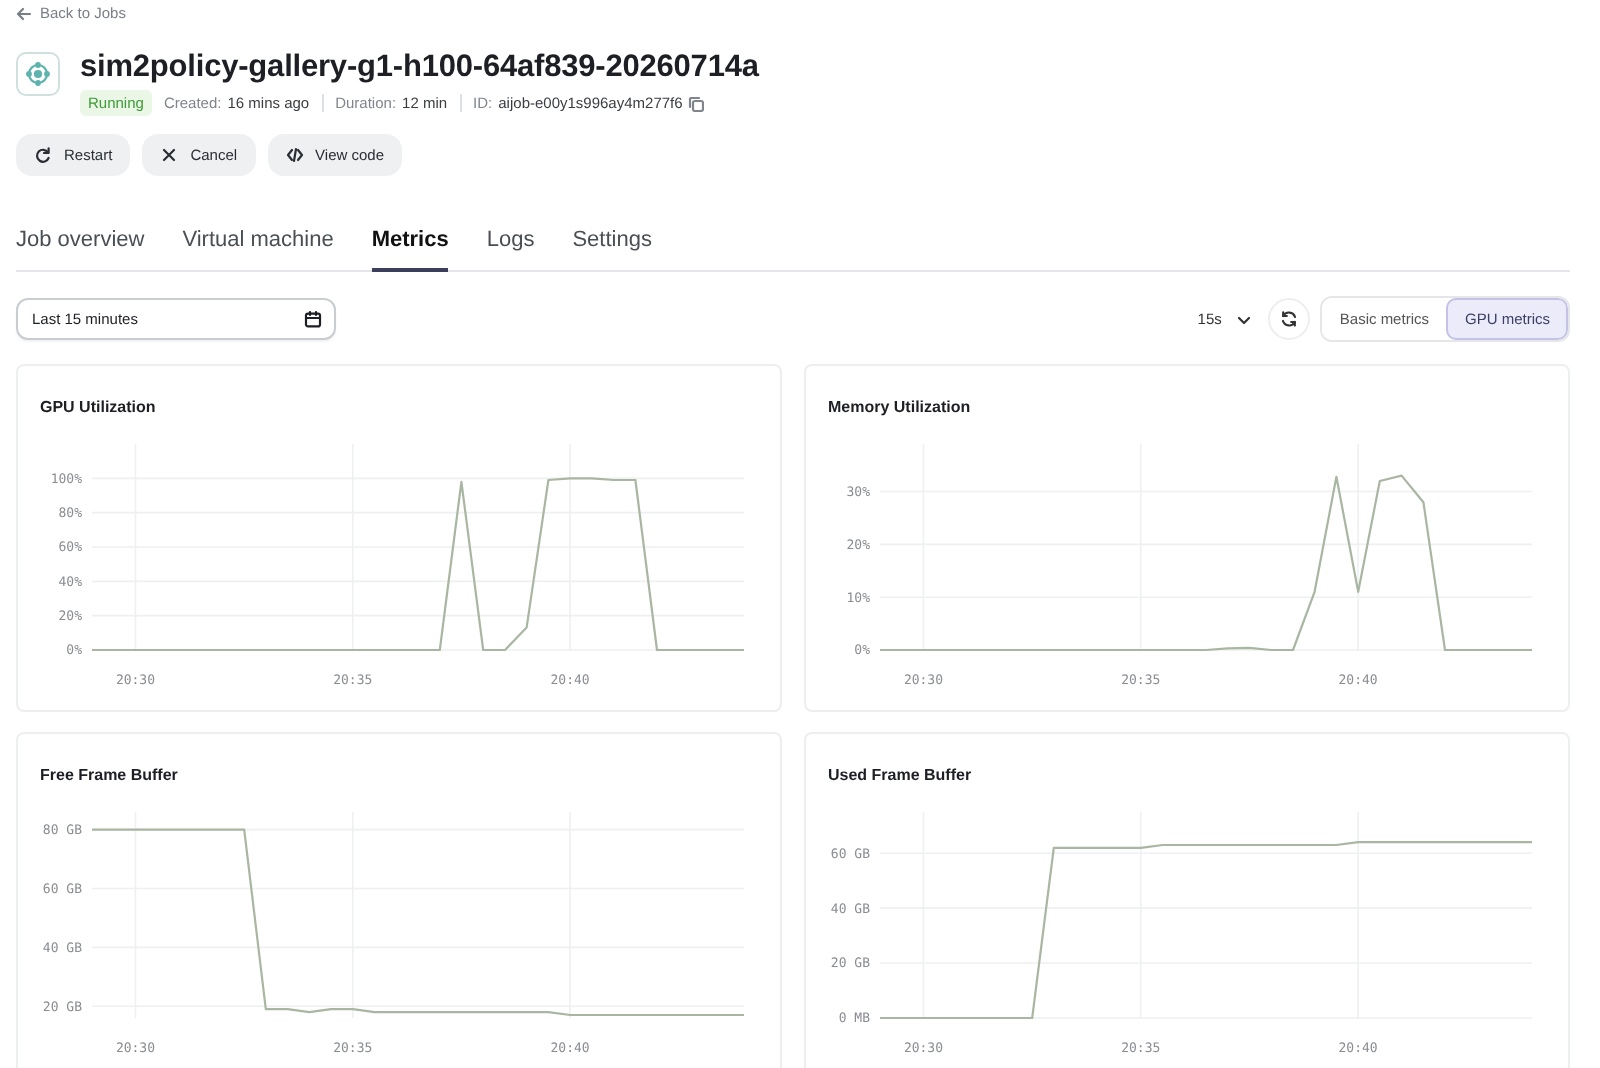 Image resolution: width=1600 pixels, height=1068 pixels. What do you see at coordinates (294, 155) in the screenshot?
I see `code-icon` at bounding box center [294, 155].